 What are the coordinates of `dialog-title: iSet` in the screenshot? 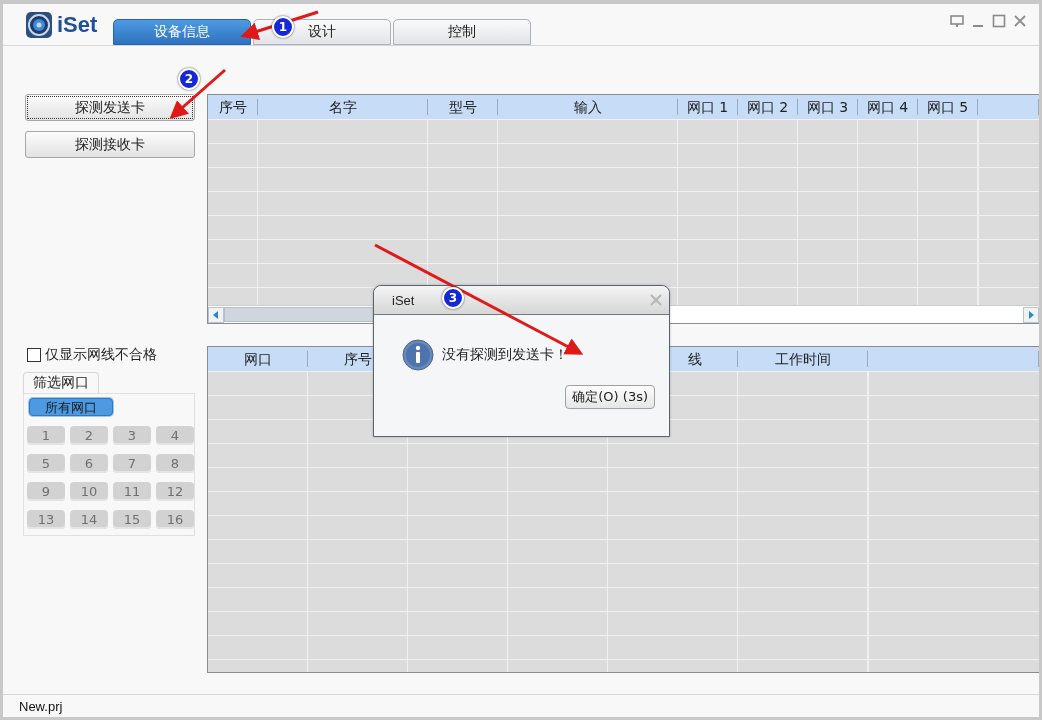 It's located at (403, 300).